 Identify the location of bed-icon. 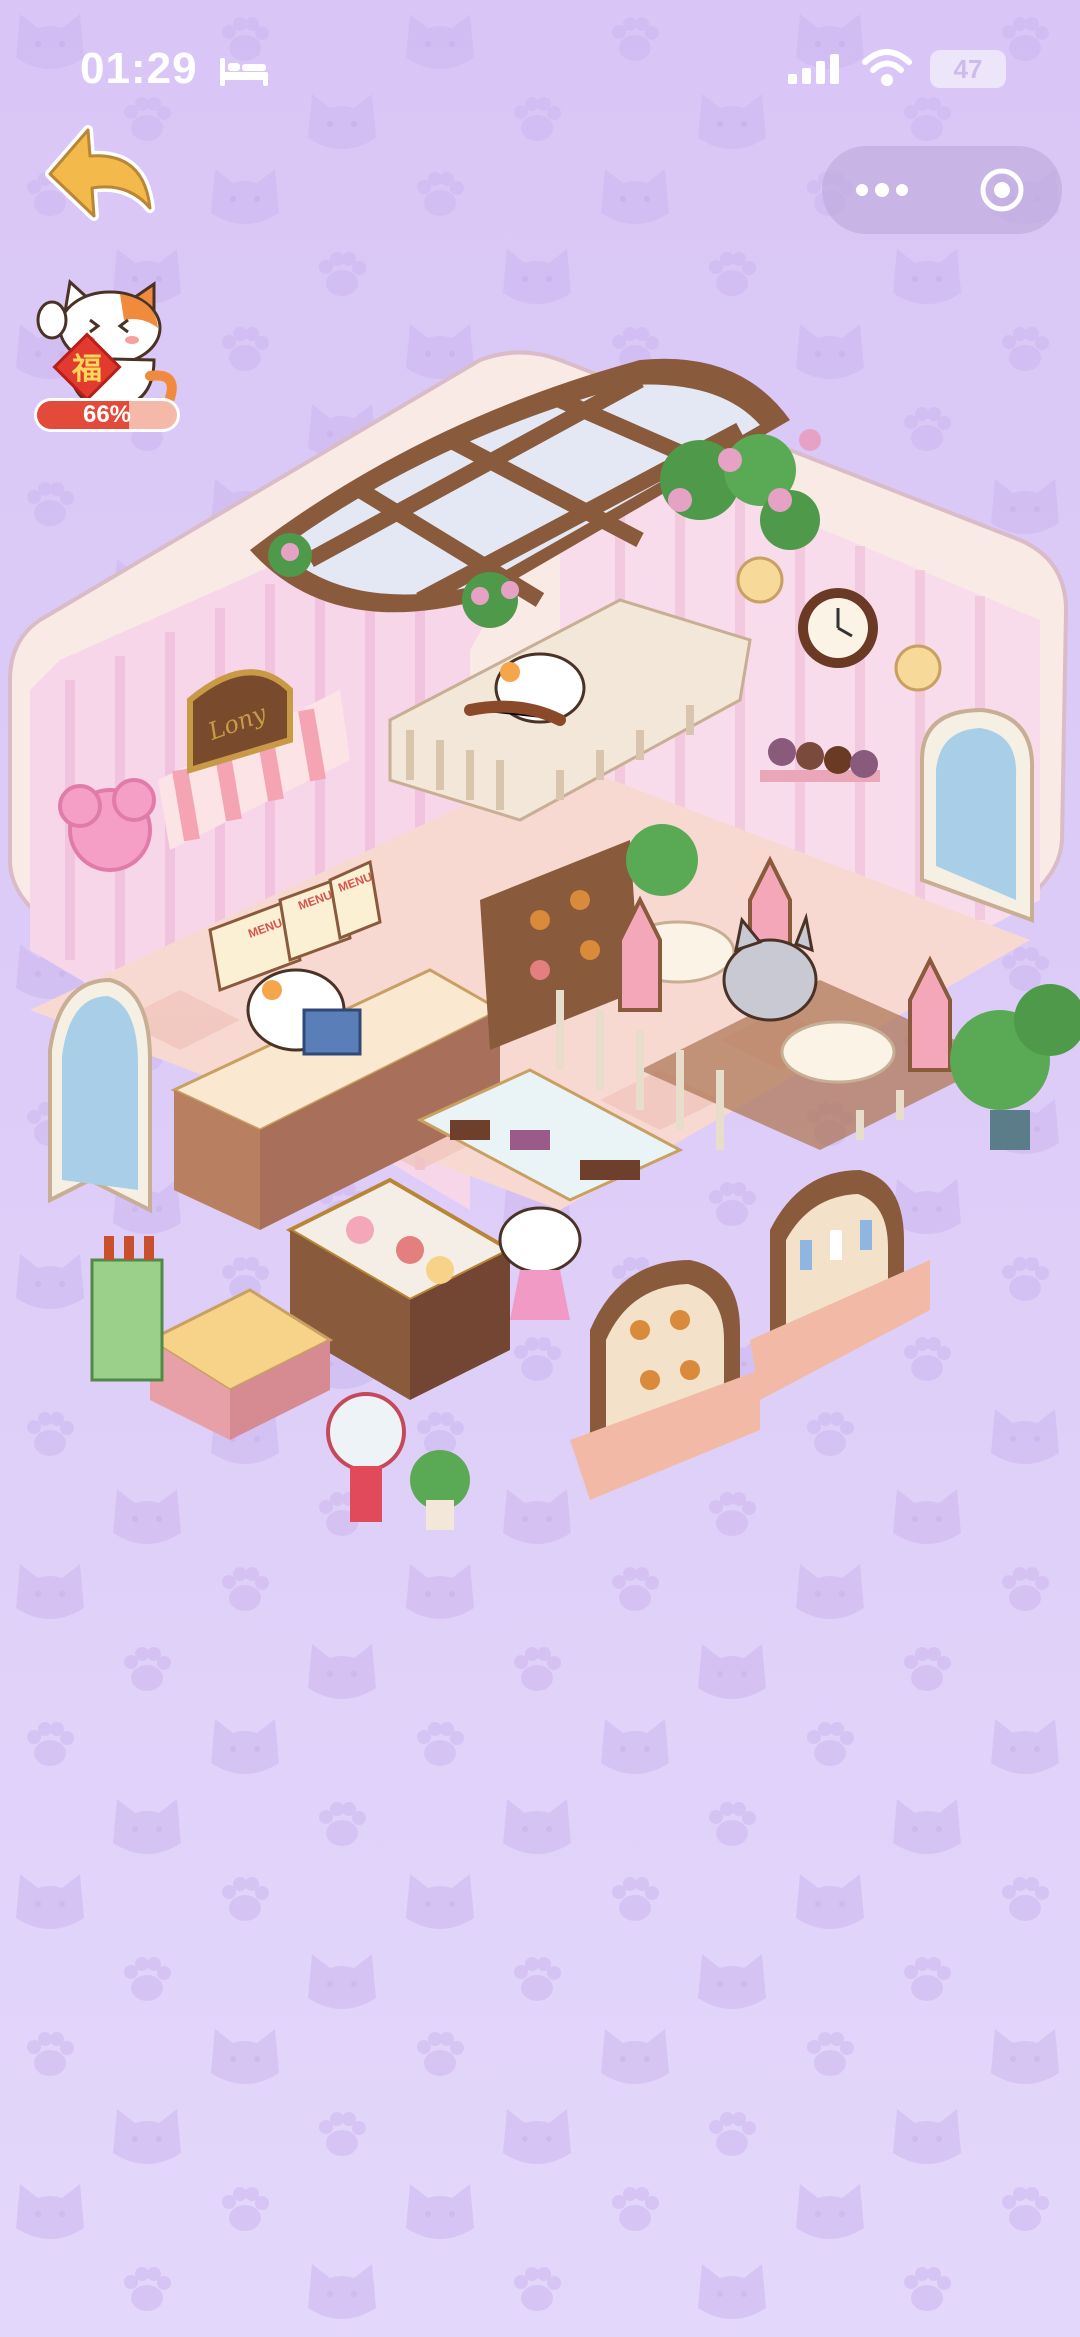
(244, 72).